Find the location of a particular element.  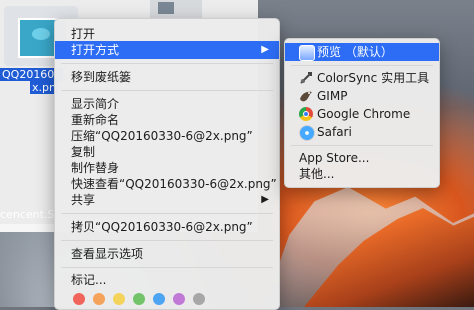

submenu-item-preview: 预览 （默认） is located at coordinates (362, 52).